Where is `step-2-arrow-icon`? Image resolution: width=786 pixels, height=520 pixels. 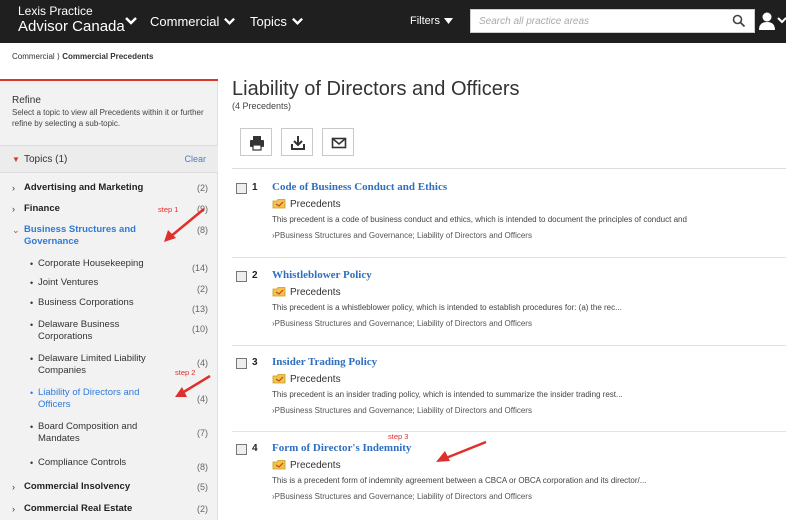
step-2-arrow-icon is located at coordinates (193, 385).